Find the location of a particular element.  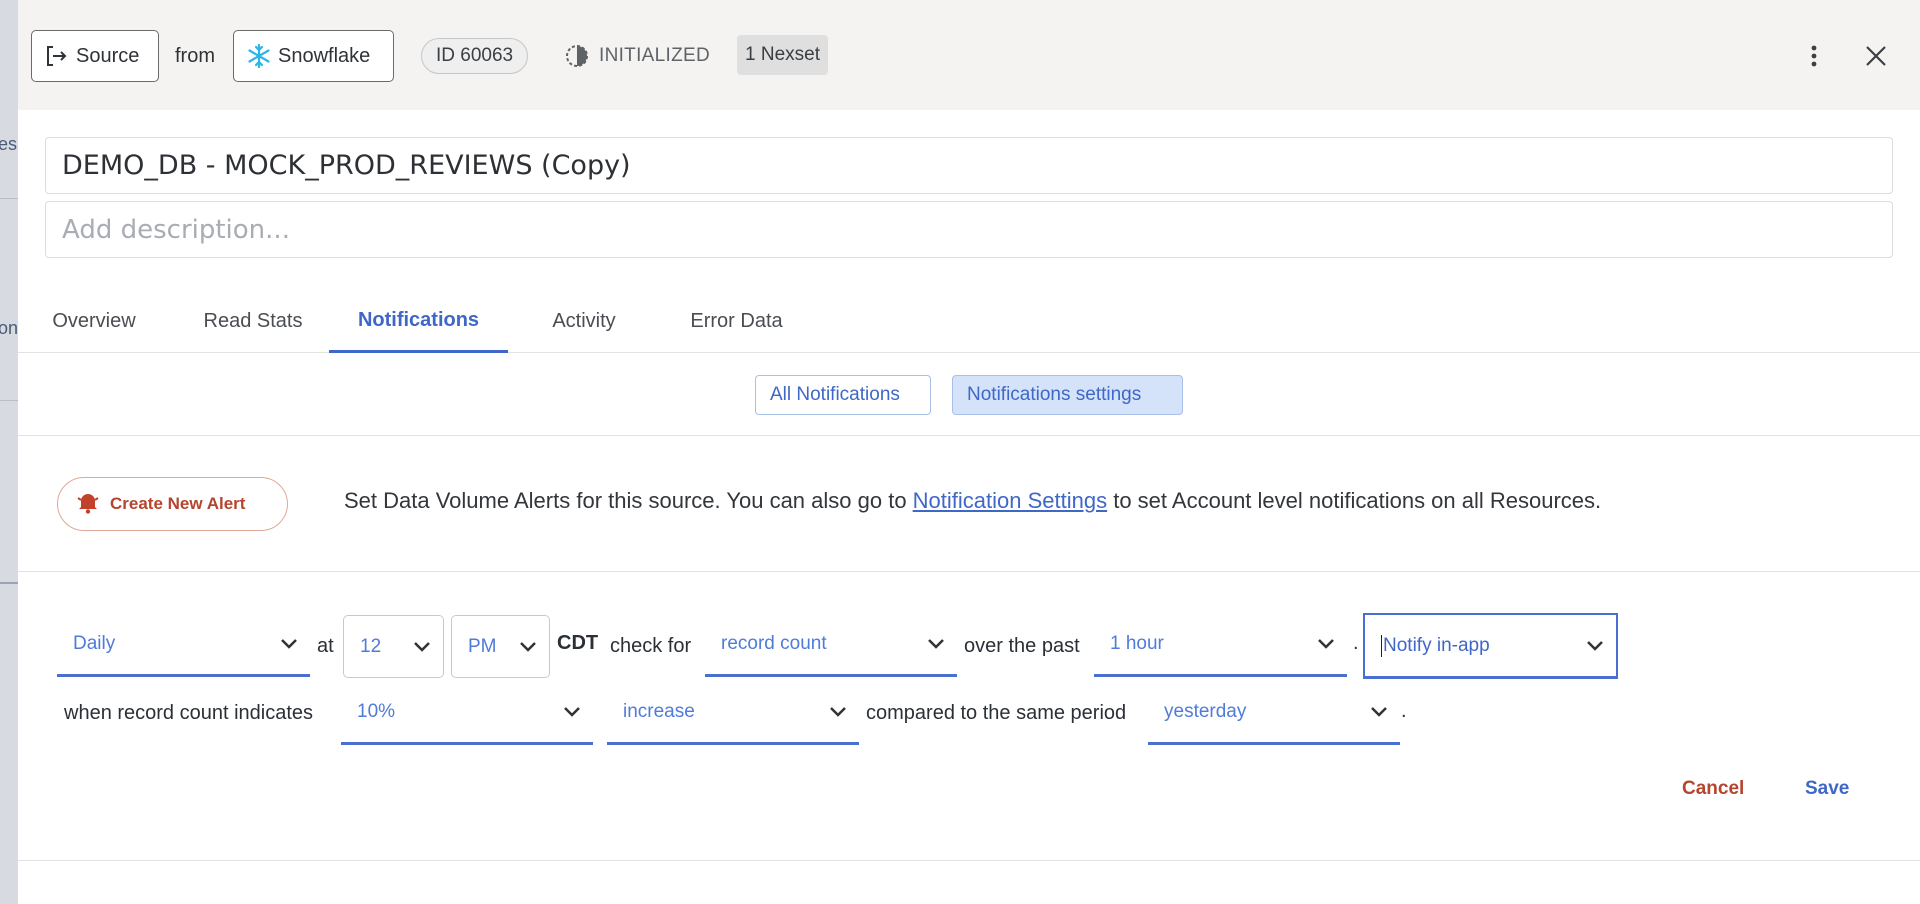

tab-notifications: Notifications is located at coordinates (418, 321).